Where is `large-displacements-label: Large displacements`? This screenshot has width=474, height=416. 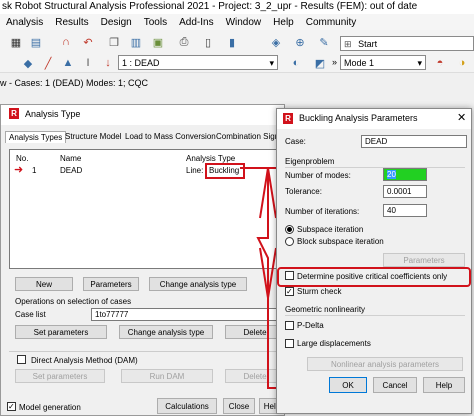
large-displacements-label: Large displacements is located at coordinates (334, 343).